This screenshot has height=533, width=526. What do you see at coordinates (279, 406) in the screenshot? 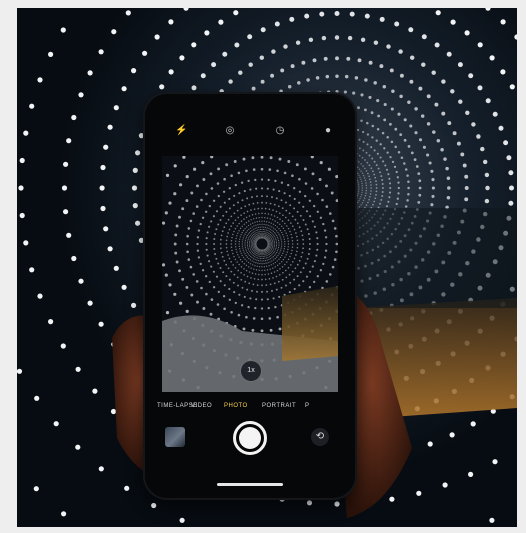
I see `mode-portrait: PORTRAIT` at bounding box center [279, 406].